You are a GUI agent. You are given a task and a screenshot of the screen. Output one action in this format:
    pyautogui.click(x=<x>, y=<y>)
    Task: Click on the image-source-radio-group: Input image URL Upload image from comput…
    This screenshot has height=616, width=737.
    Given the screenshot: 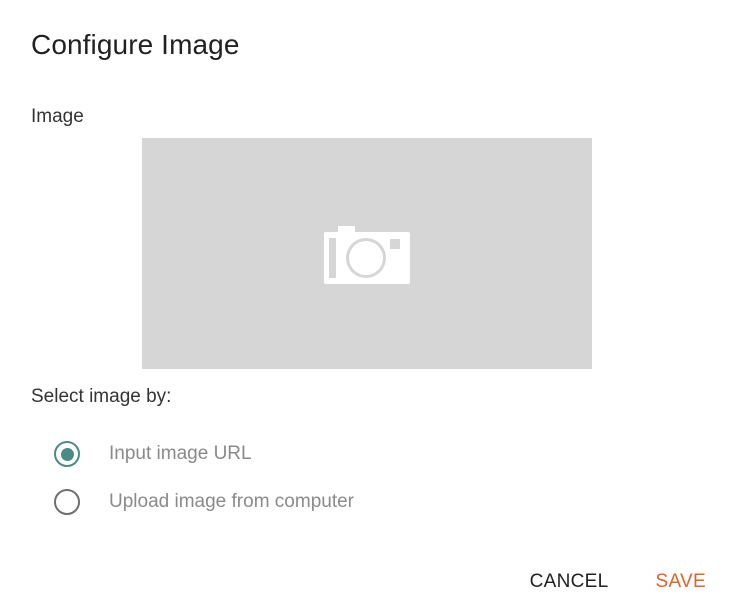 What is the action you would take?
    pyautogui.click(x=204, y=485)
    